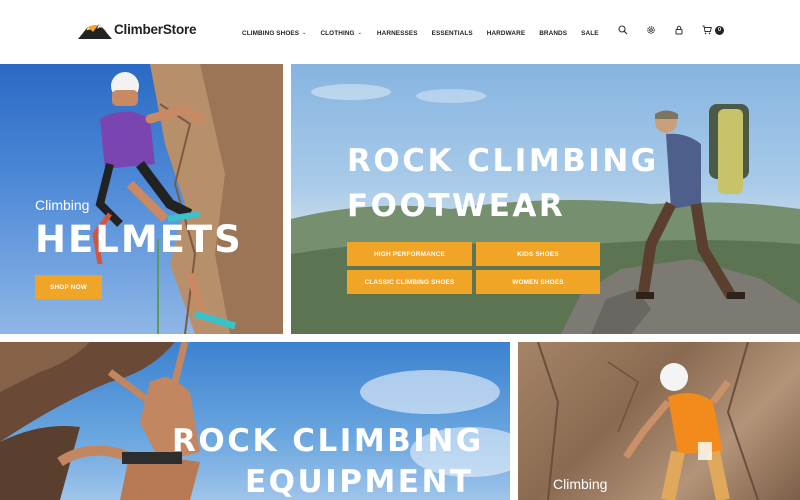  I want to click on high-performance-button: HIGH PERFORMANCE, so click(409, 254).